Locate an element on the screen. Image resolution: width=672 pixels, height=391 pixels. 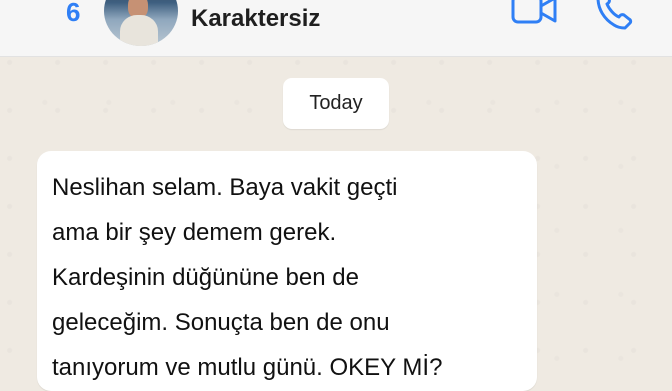
date-separator: Today is located at coordinates (336, 103).